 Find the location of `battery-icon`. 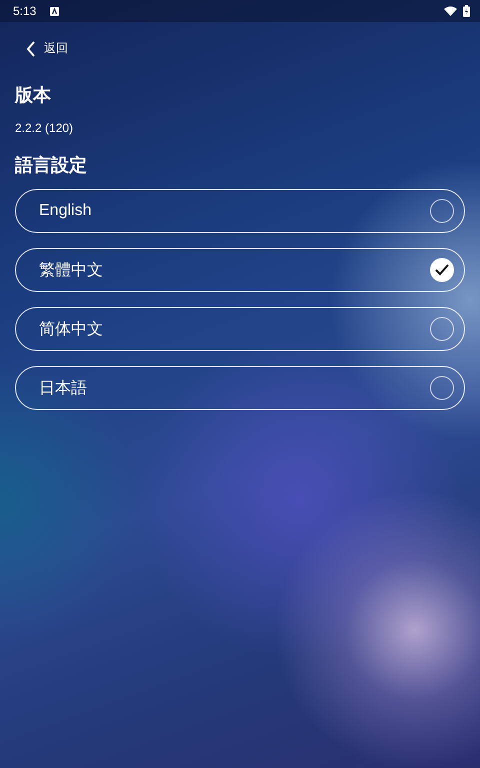

battery-icon is located at coordinates (466, 11).